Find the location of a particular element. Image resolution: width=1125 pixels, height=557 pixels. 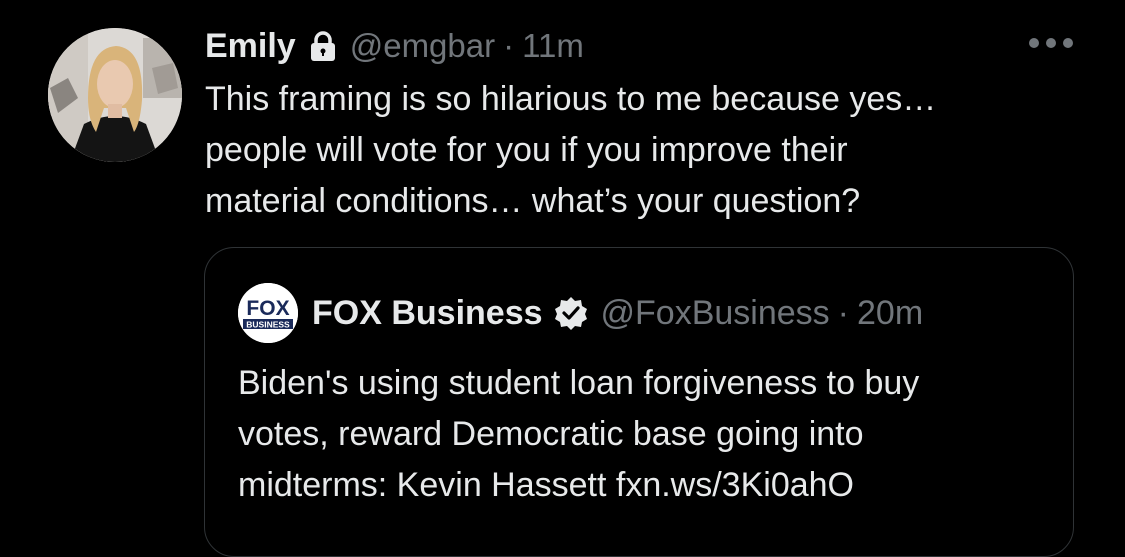

quoted-tweet-timestamp: 20m is located at coordinates (890, 313).